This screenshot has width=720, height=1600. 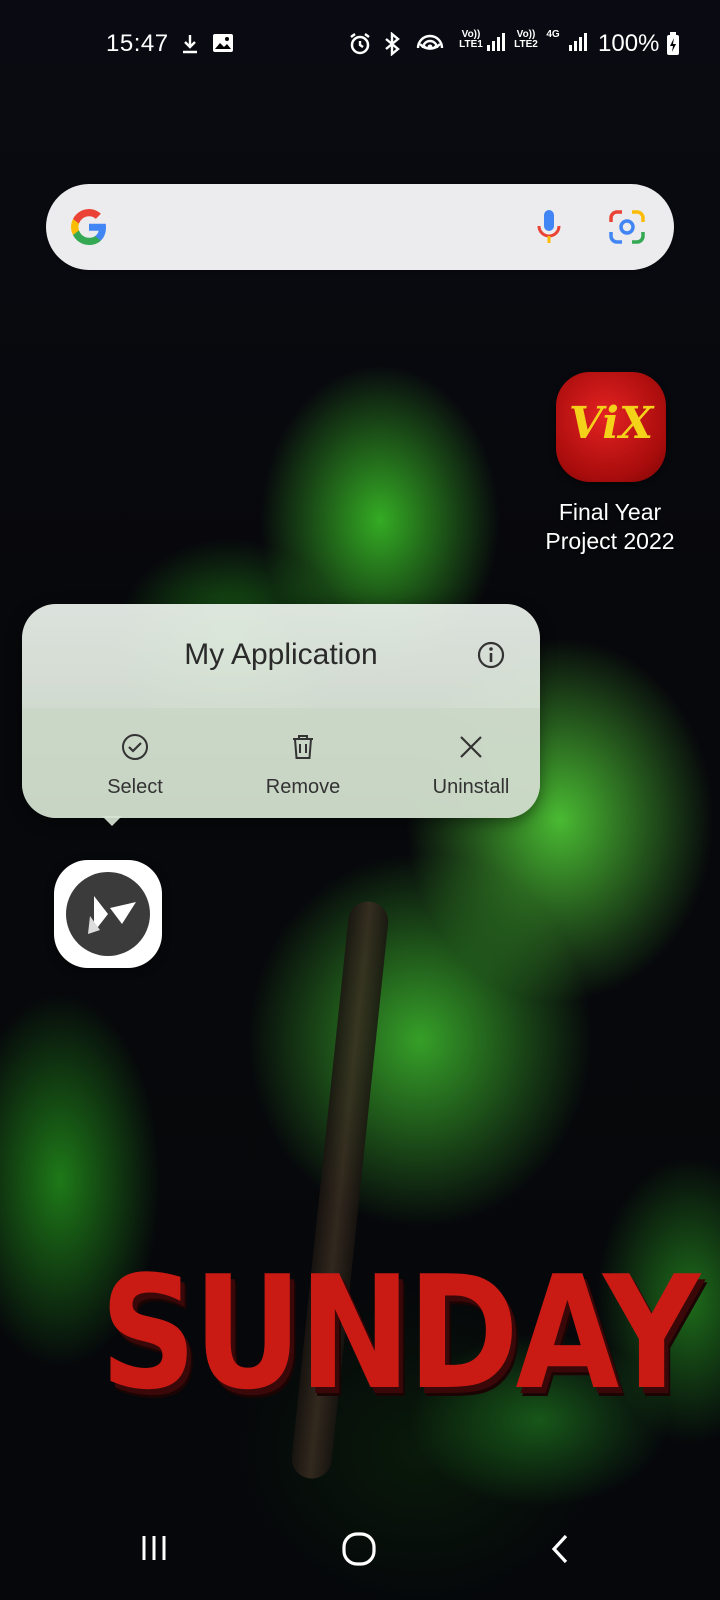 What do you see at coordinates (553, 34) in the screenshot?
I see `network-type: 4G` at bounding box center [553, 34].